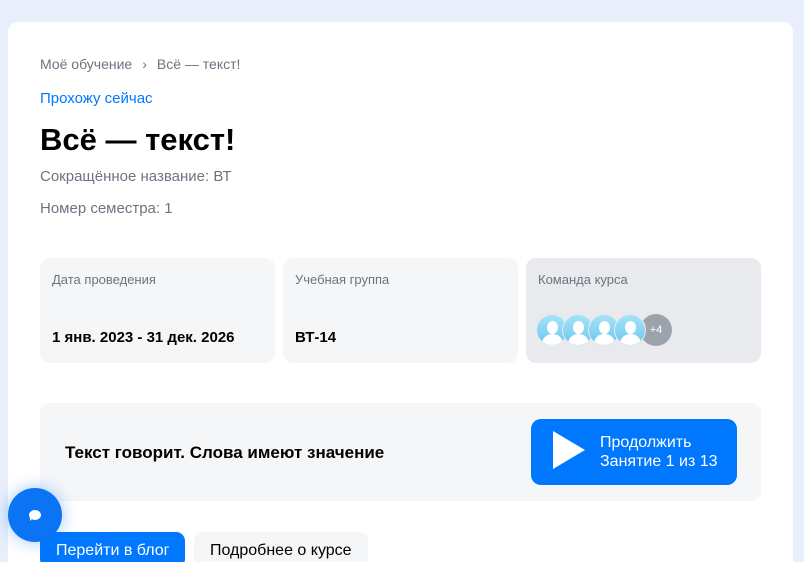 The height and width of the screenshot is (574, 804). What do you see at coordinates (225, 452) in the screenshot?
I see `lesson-title: Текст говорит. Слова имеют значение` at bounding box center [225, 452].